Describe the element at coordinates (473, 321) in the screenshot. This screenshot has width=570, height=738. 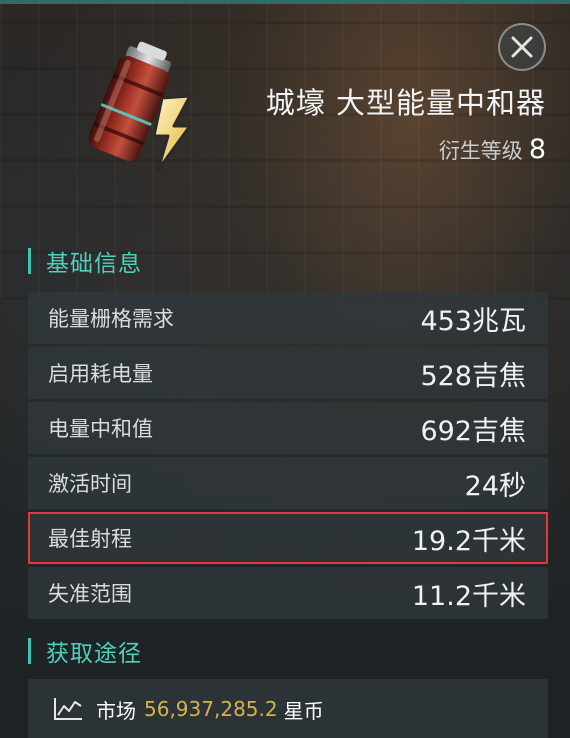
I see `attribute-value: 453兆瓦` at that location.